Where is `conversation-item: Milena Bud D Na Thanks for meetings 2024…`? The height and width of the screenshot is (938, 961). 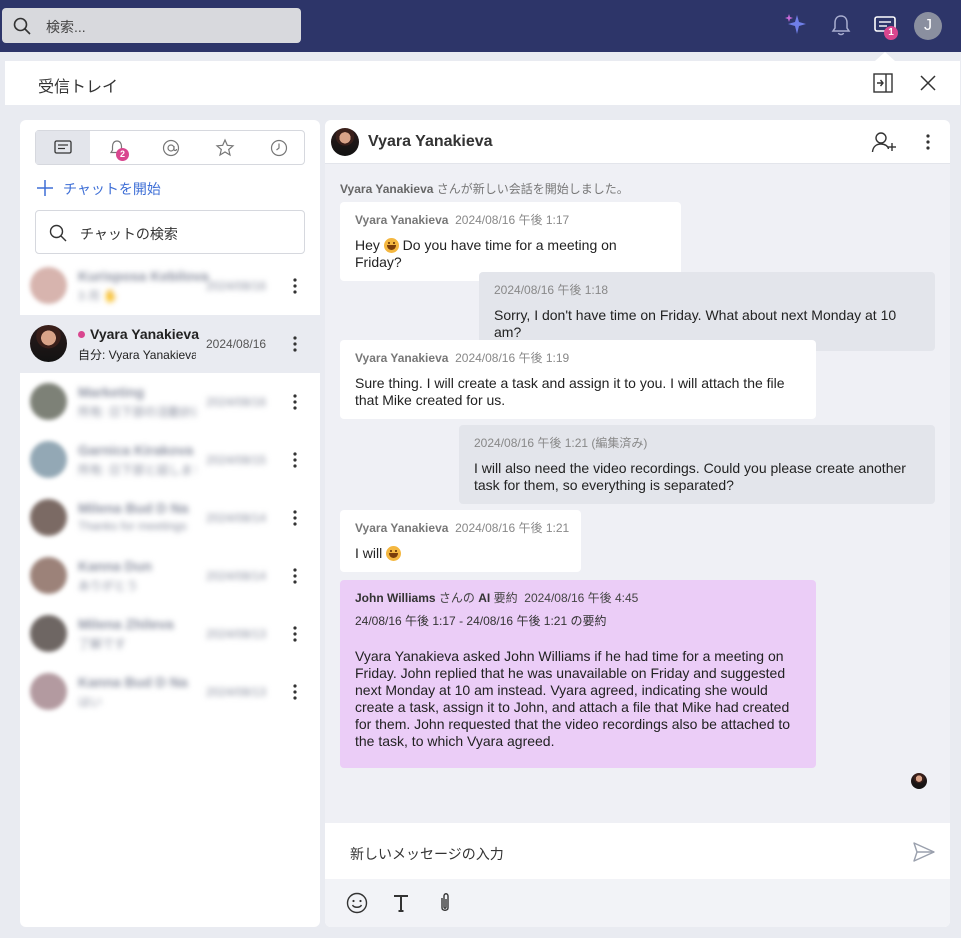
conversation-item: Milena Bud D Na Thanks for meetings 2024… is located at coordinates (170, 518).